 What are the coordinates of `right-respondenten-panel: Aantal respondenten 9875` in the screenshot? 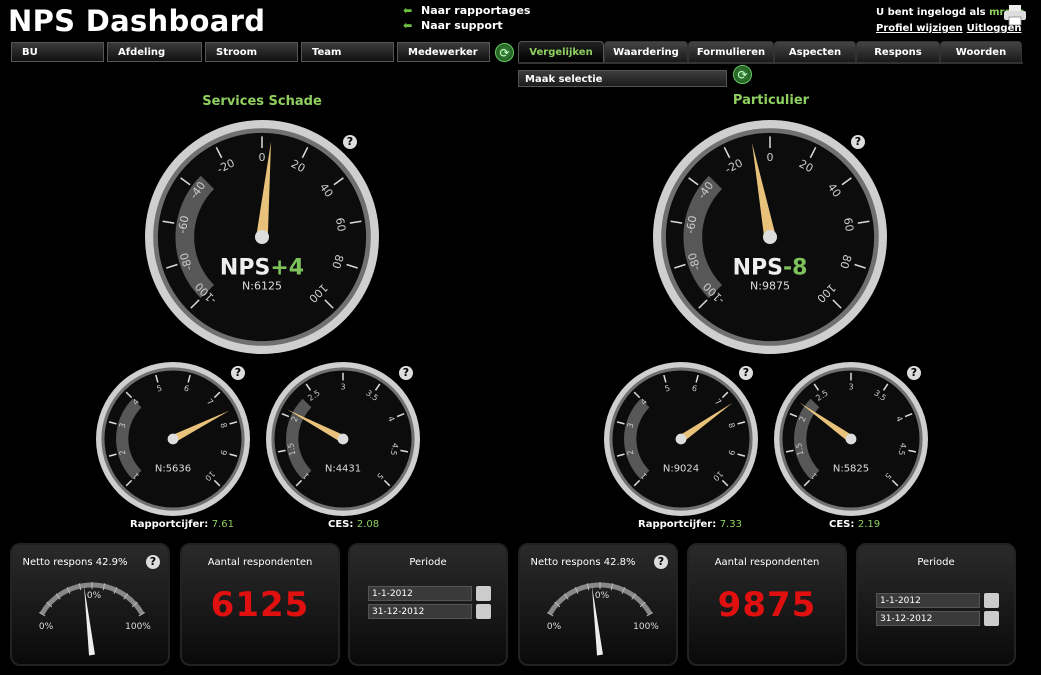 It's located at (767, 604).